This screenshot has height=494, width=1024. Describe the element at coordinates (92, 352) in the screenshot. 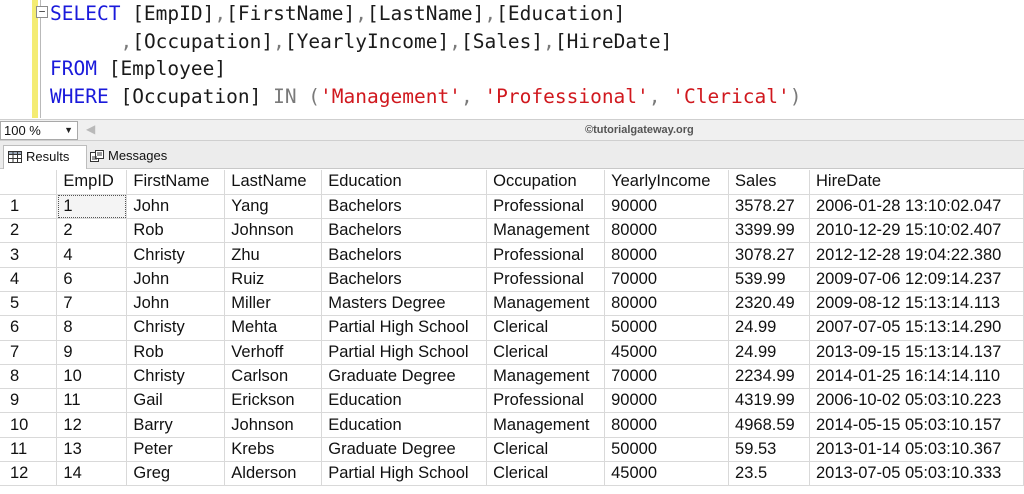

I see `table-cell: 9` at that location.